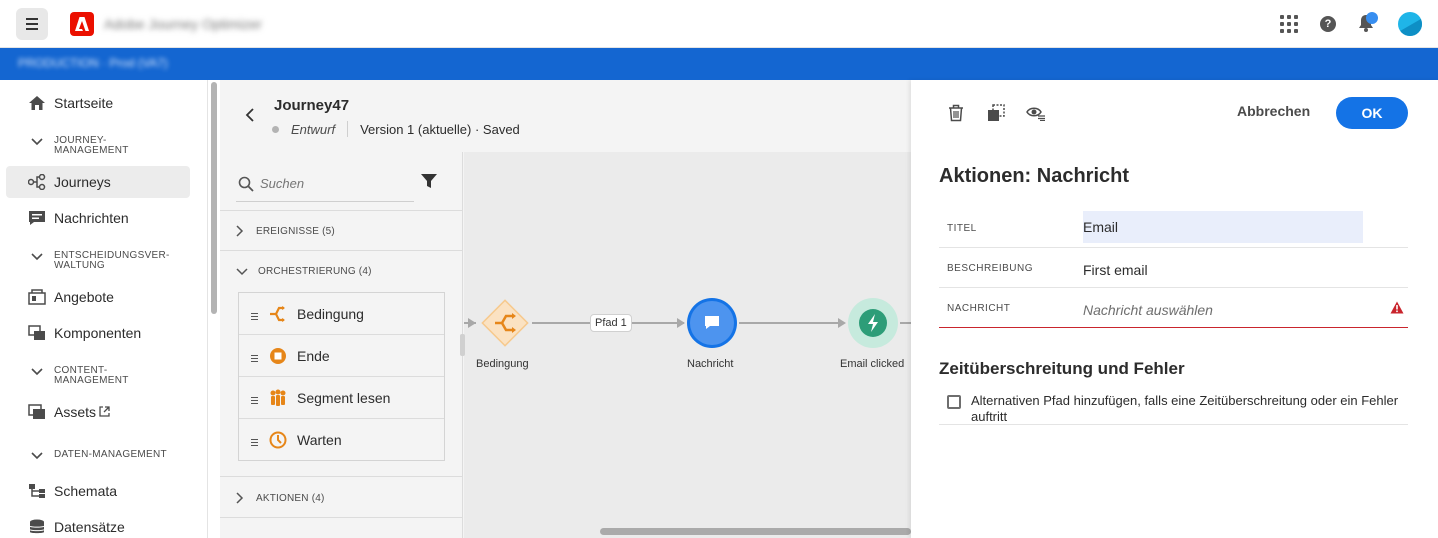 This screenshot has width=1438, height=538. I want to click on title-field-row: TITEL Email, so click(1173, 228).